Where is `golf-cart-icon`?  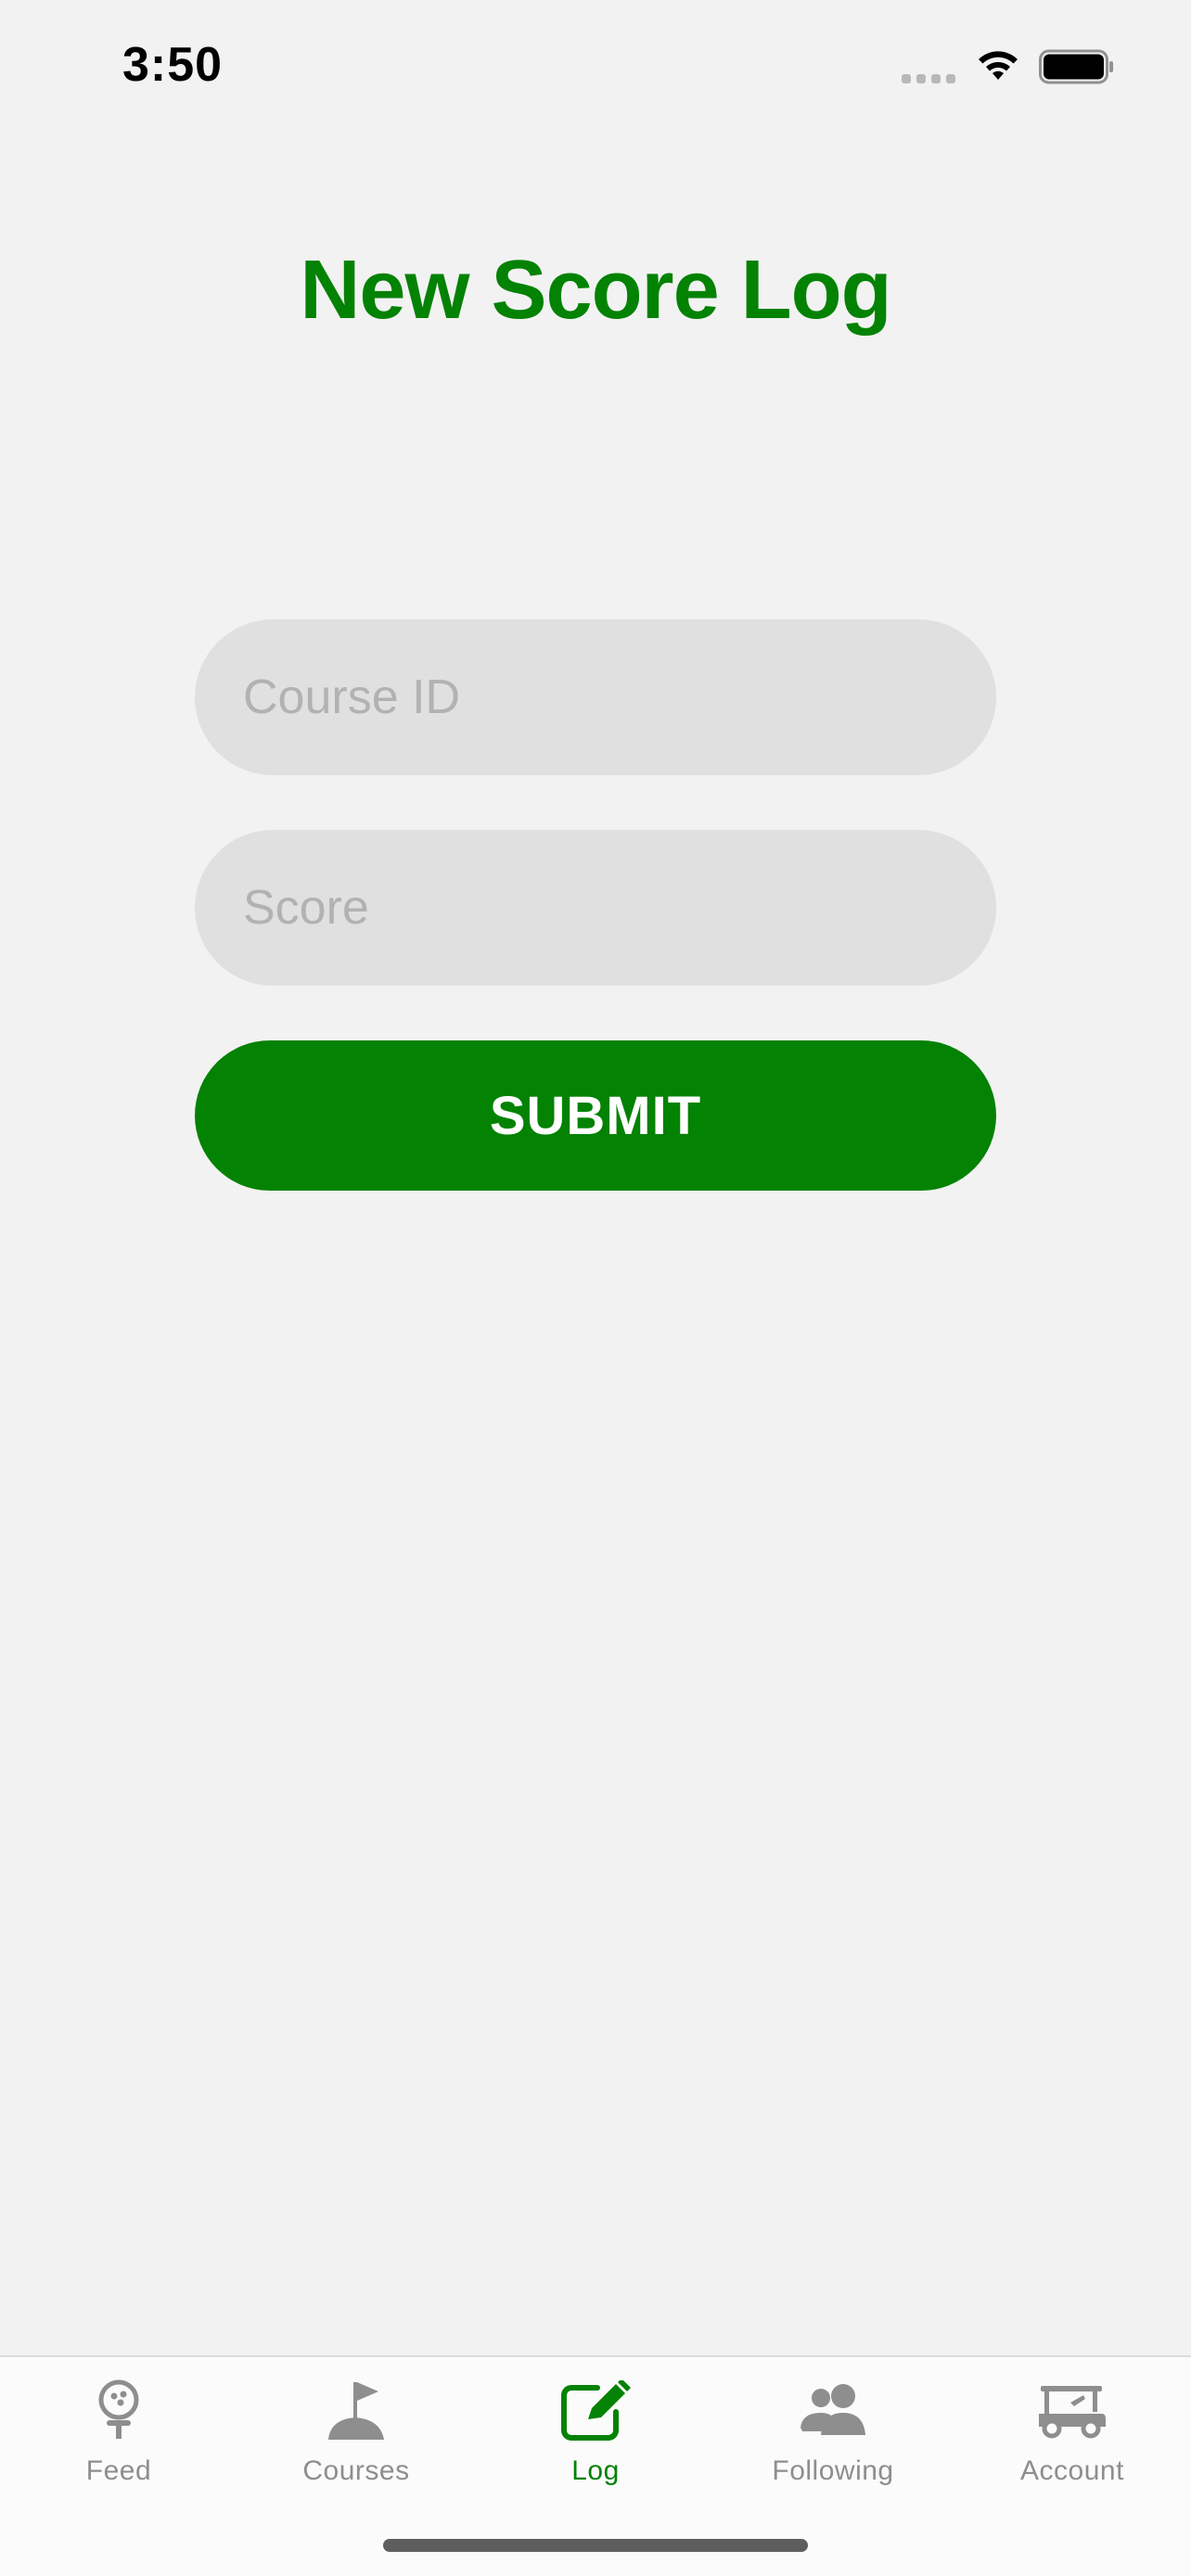 golf-cart-icon is located at coordinates (1072, 2411).